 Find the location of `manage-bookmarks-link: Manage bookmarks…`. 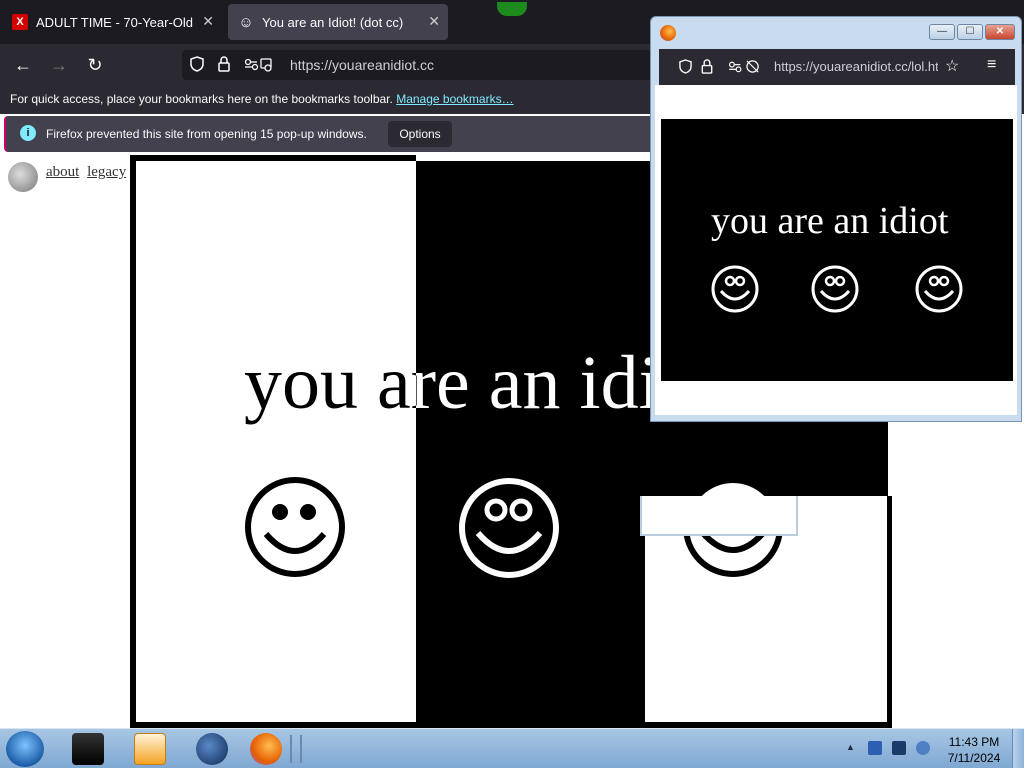

manage-bookmarks-link: Manage bookmarks… is located at coordinates (454, 99).